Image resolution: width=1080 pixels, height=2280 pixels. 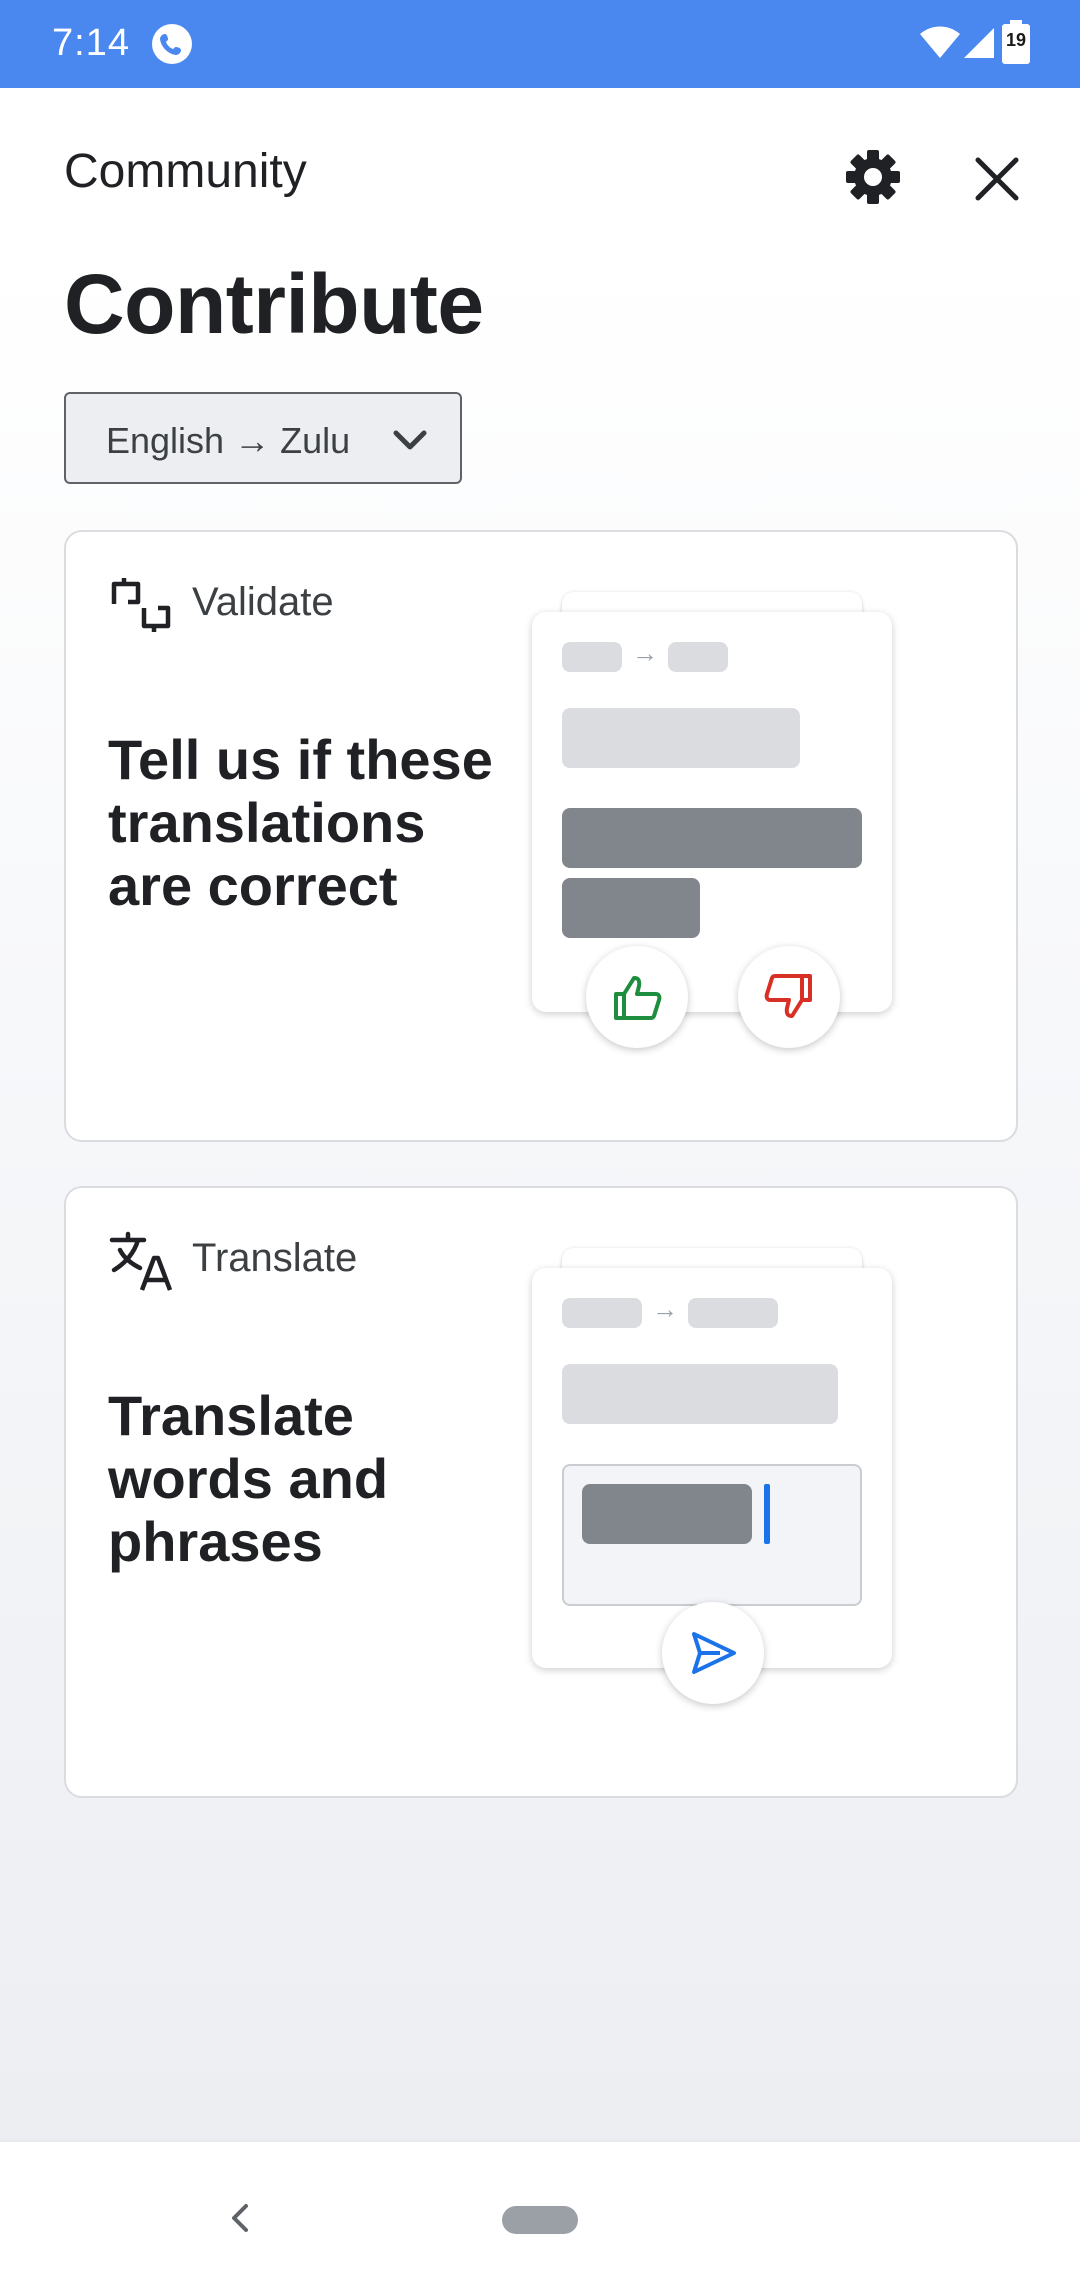 What do you see at coordinates (248, 1478) in the screenshot?
I see `translate-description: Translate words and phrases` at bounding box center [248, 1478].